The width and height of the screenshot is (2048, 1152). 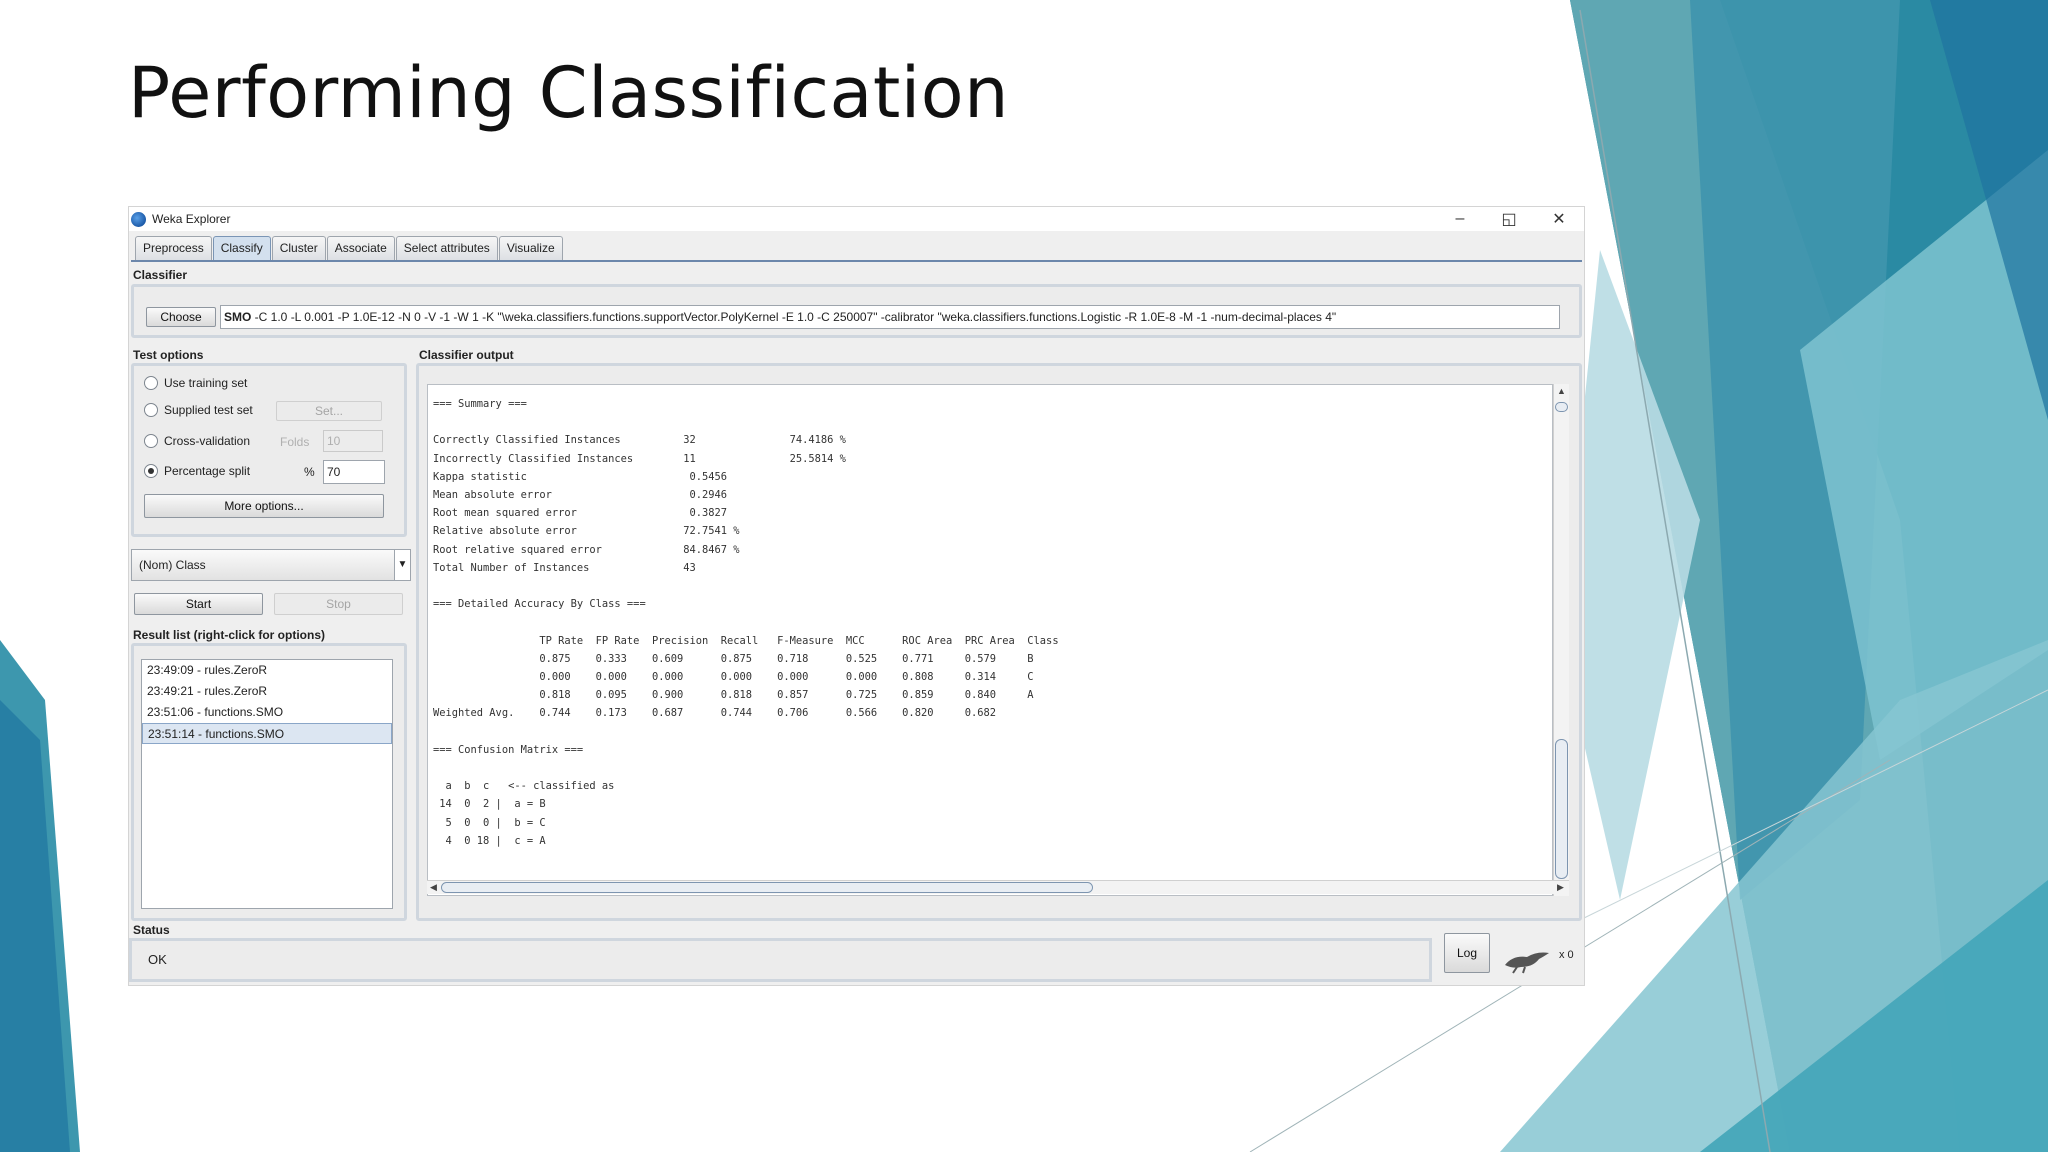 I want to click on scroll-up-icon: ▲, so click(x=1561, y=391).